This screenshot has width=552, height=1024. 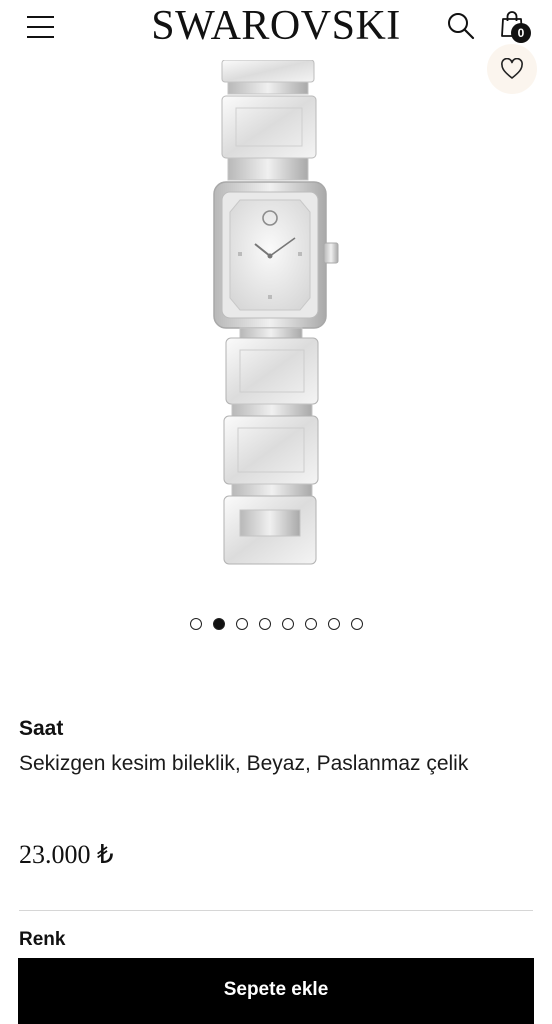 What do you see at coordinates (42, 939) in the screenshot?
I see `color-label: Renk` at bounding box center [42, 939].